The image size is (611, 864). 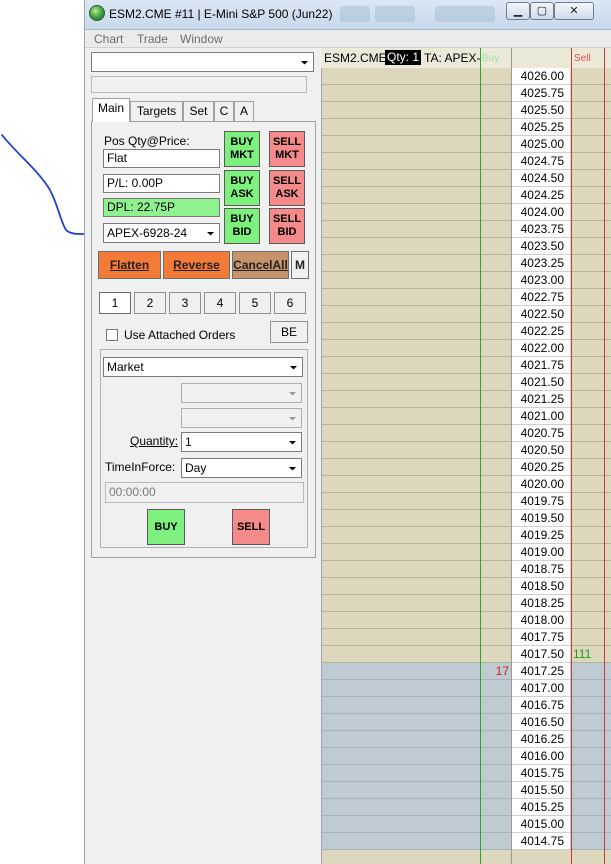 I want to click on buy-button: BUY, so click(x=166, y=527).